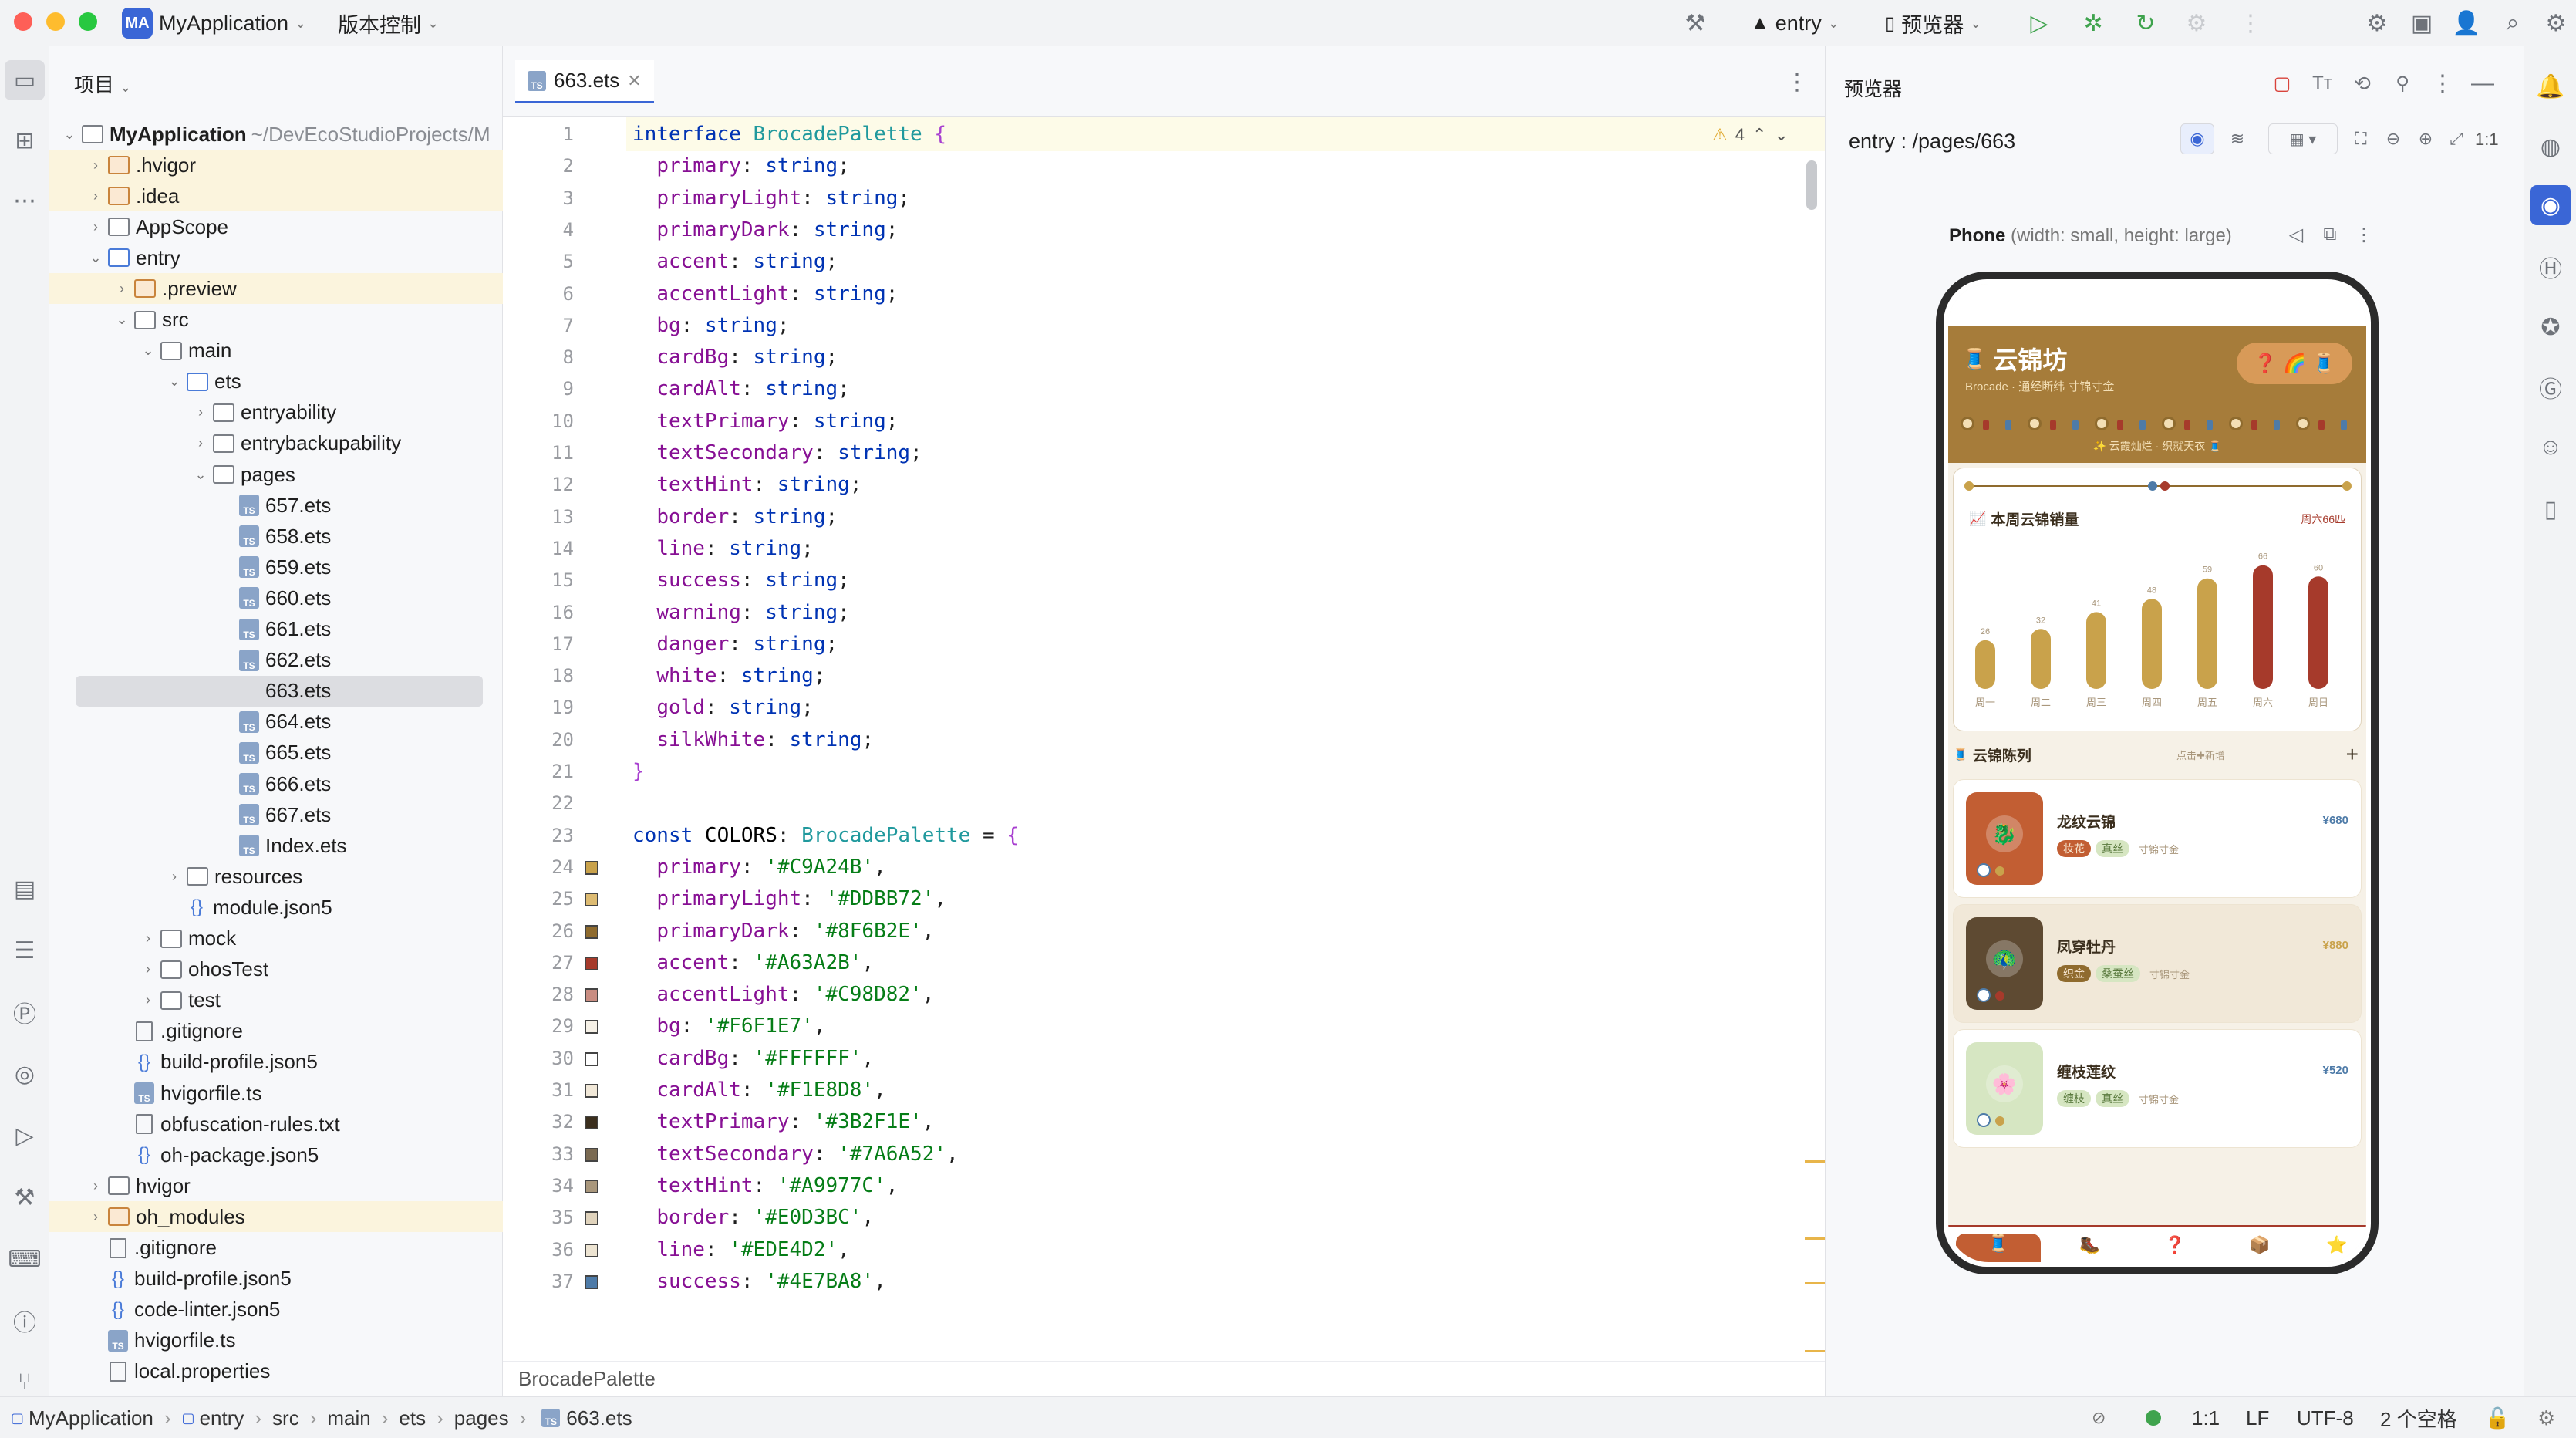  I want to click on nav-star-icon: ⭐, so click(2336, 1245).